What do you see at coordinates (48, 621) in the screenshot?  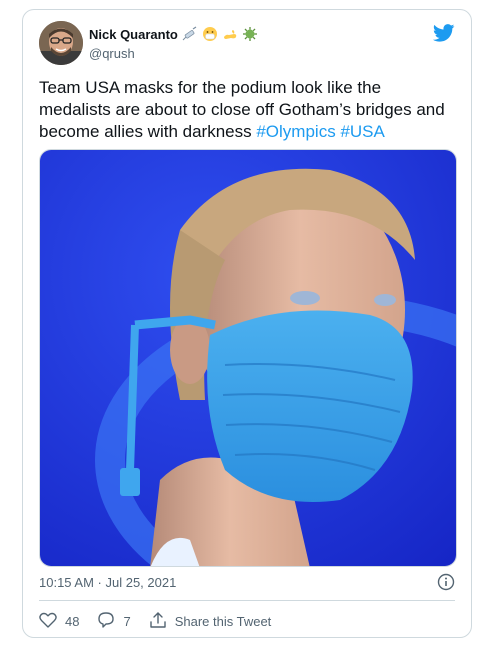 I see `heart-icon` at bounding box center [48, 621].